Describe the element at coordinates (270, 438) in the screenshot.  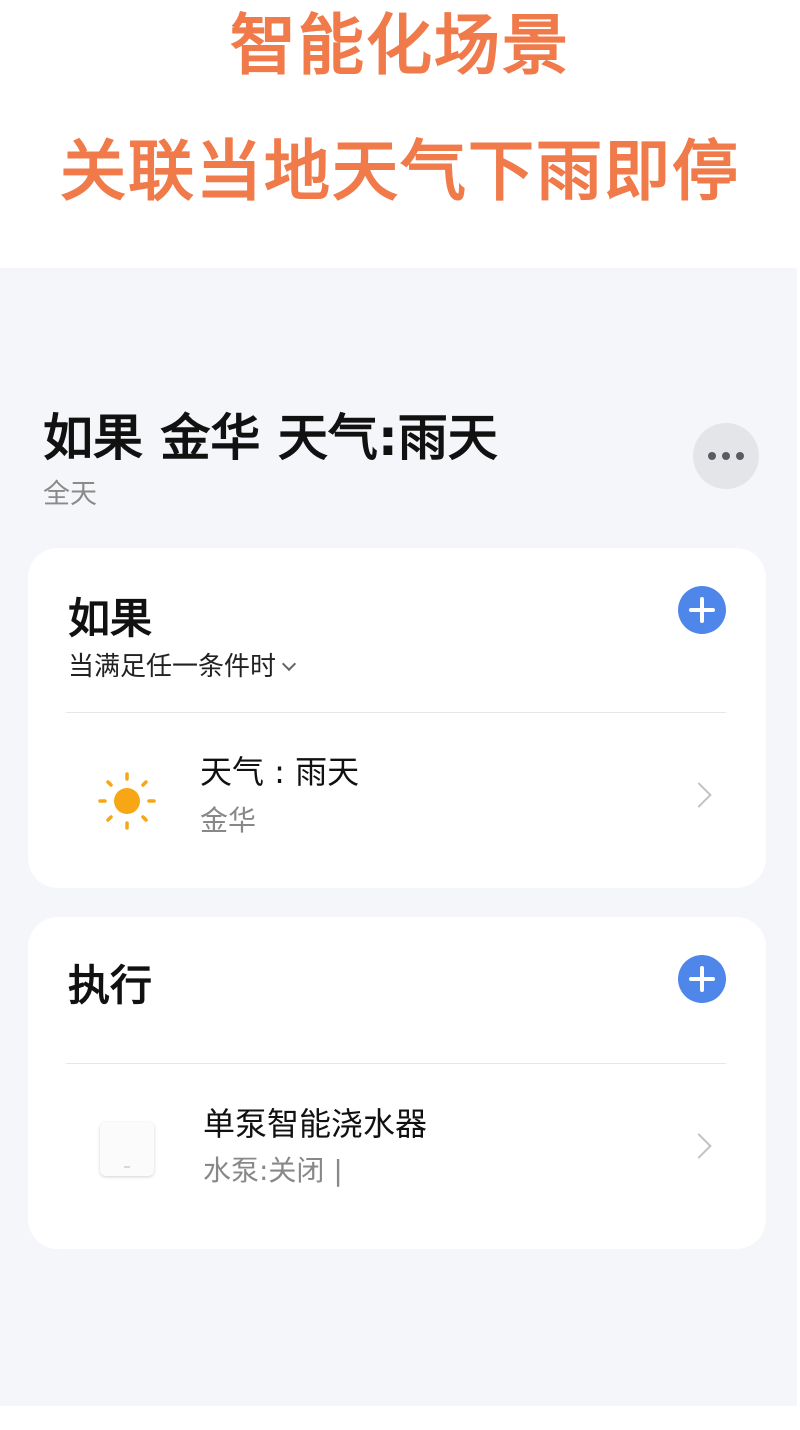
I see `scene-title: 如果 金华 天气:雨天` at that location.